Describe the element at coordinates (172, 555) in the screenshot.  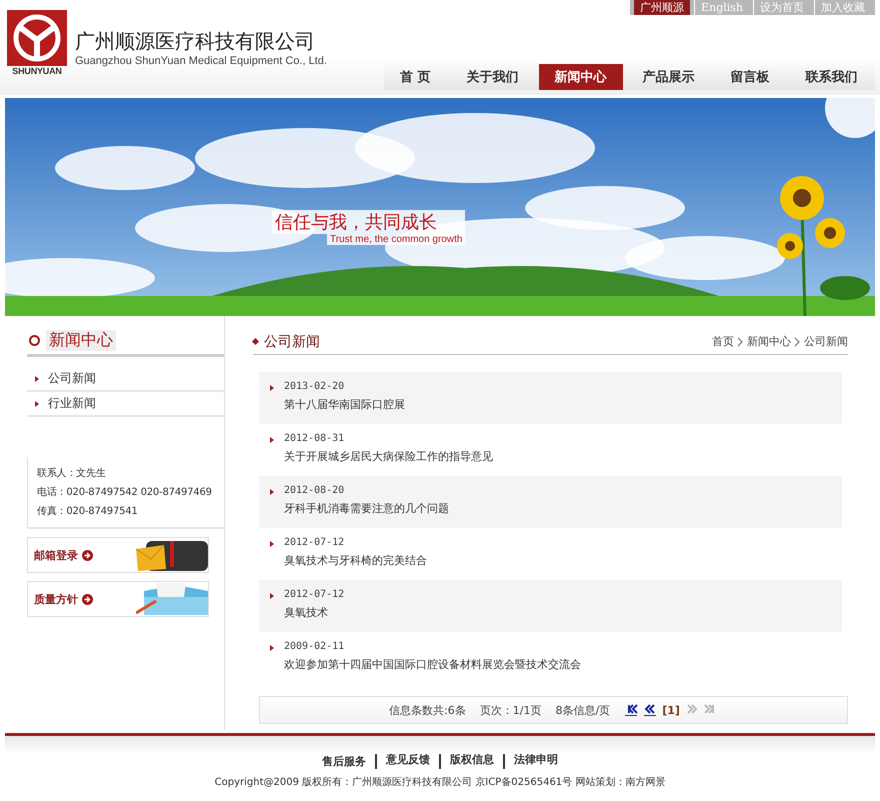
I see `mailbox-drawing` at that location.